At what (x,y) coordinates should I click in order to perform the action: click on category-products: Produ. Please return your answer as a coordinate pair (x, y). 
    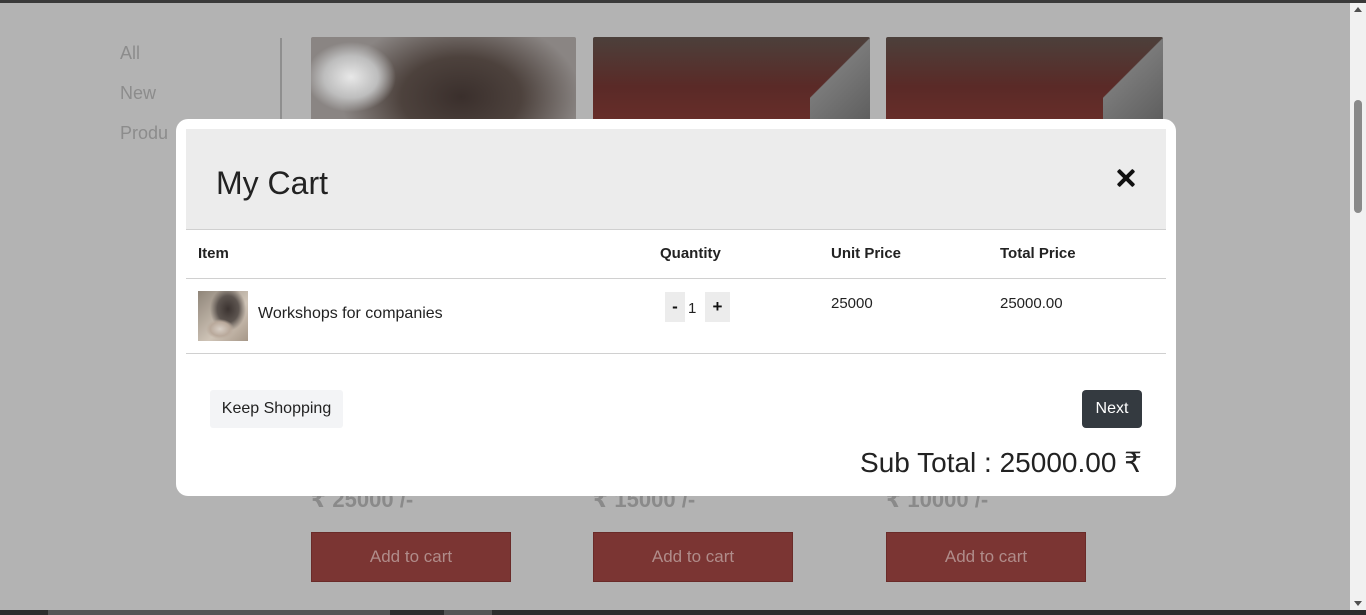
    Looking at the image, I should click on (144, 133).